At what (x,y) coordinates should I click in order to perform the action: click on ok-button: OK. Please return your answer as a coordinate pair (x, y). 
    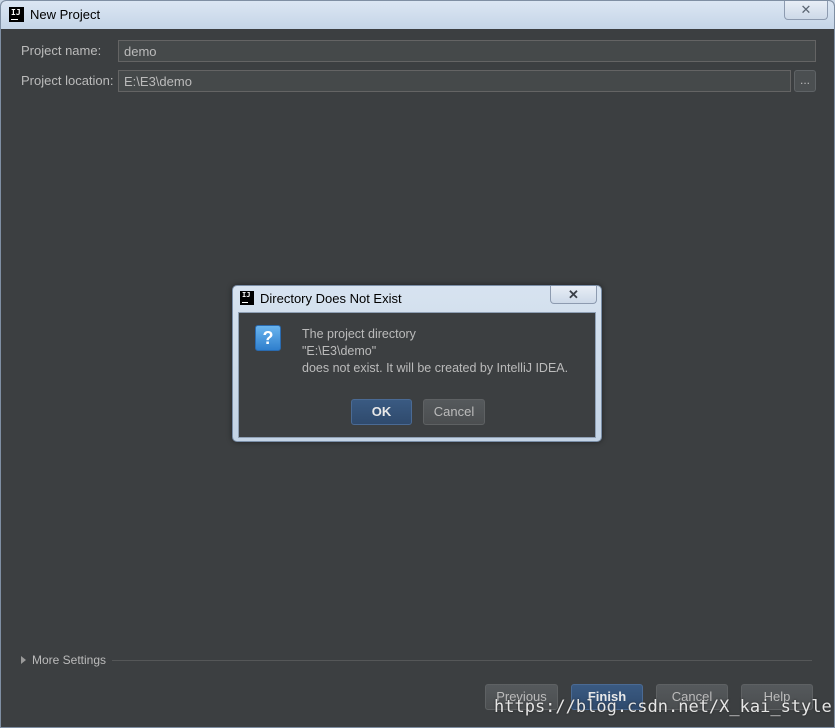
    Looking at the image, I should click on (381, 412).